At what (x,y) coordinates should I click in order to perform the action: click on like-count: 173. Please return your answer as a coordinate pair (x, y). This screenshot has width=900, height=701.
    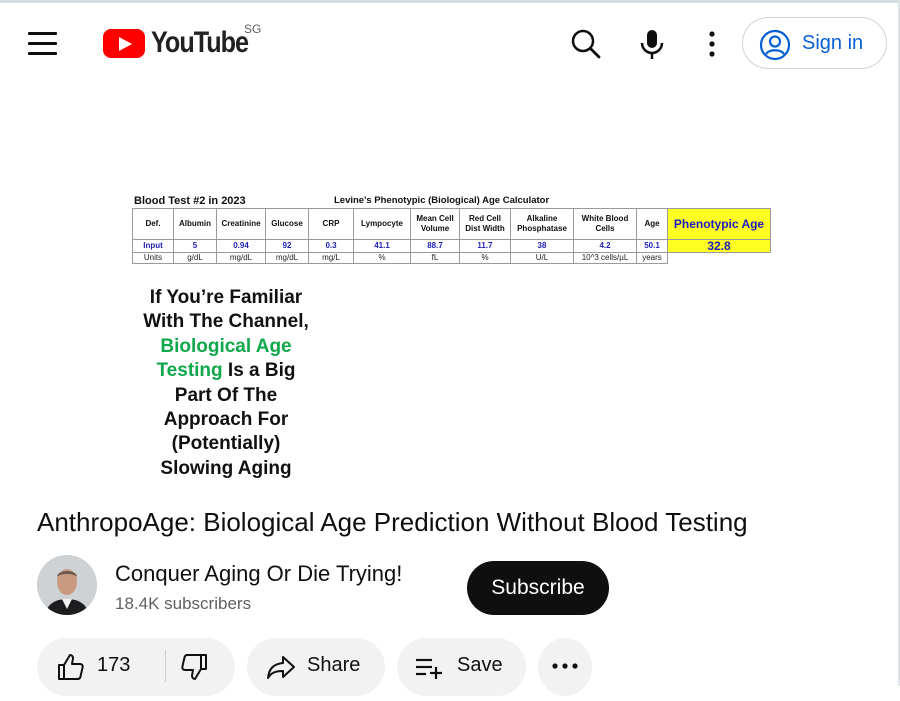
    Looking at the image, I should click on (114, 665).